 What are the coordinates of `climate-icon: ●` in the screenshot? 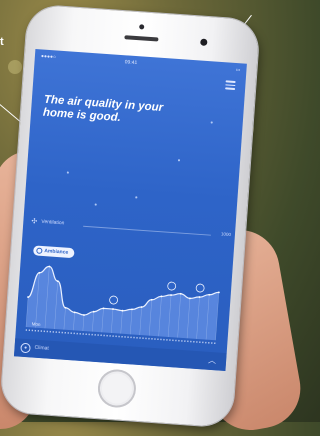 It's located at (25, 348).